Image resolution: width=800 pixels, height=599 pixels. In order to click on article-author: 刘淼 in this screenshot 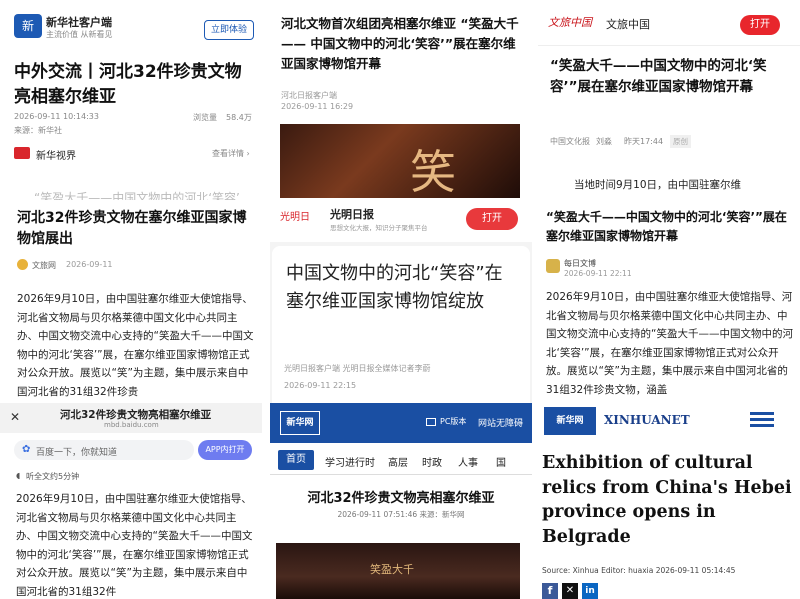, I will do `click(604, 141)`.